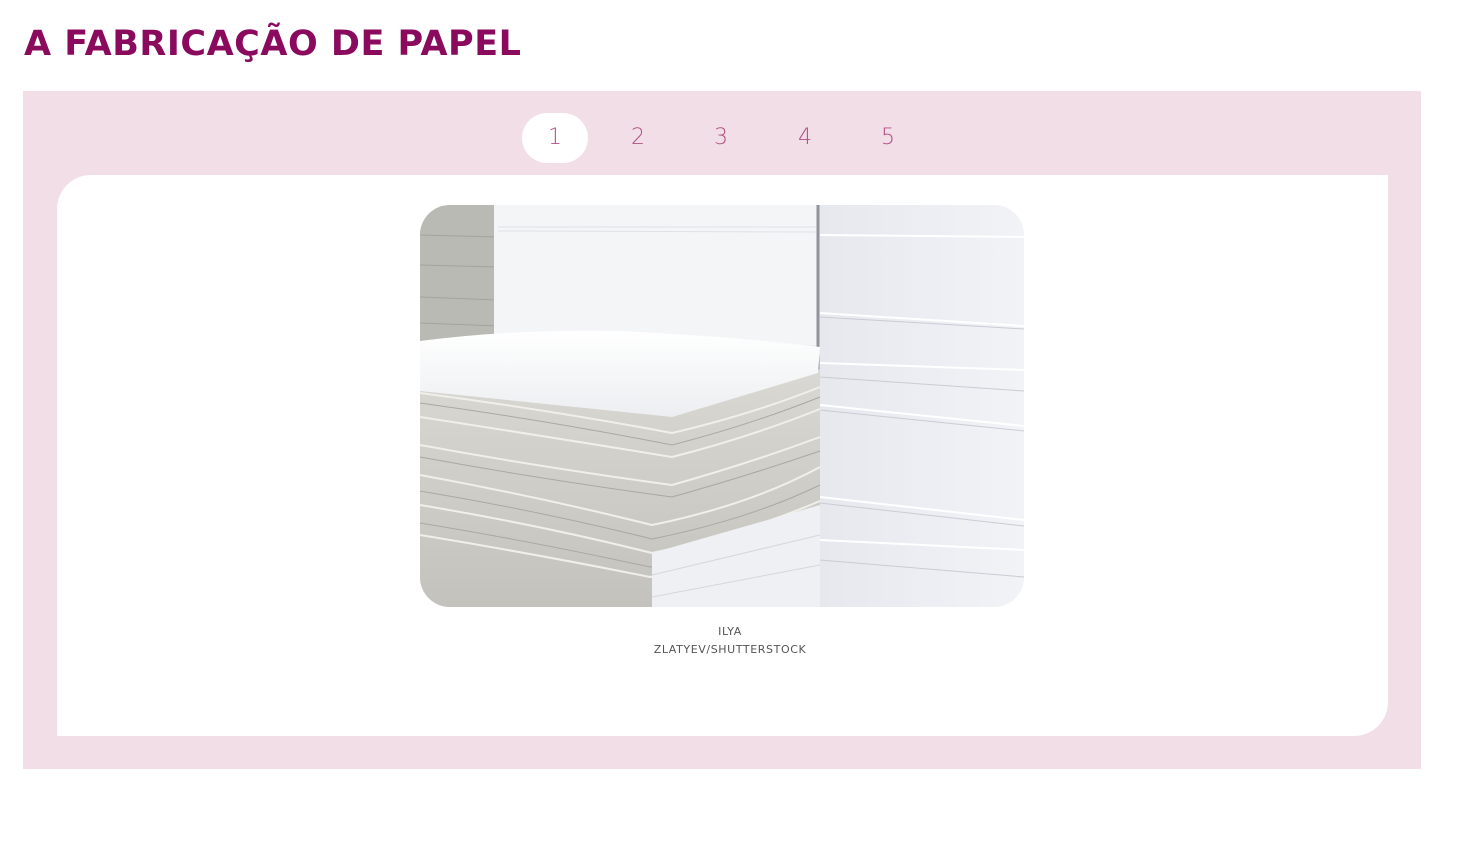 This screenshot has height=850, width=1460. What do you see at coordinates (805, 138) in the screenshot?
I see `slide-tab-4: 4` at bounding box center [805, 138].